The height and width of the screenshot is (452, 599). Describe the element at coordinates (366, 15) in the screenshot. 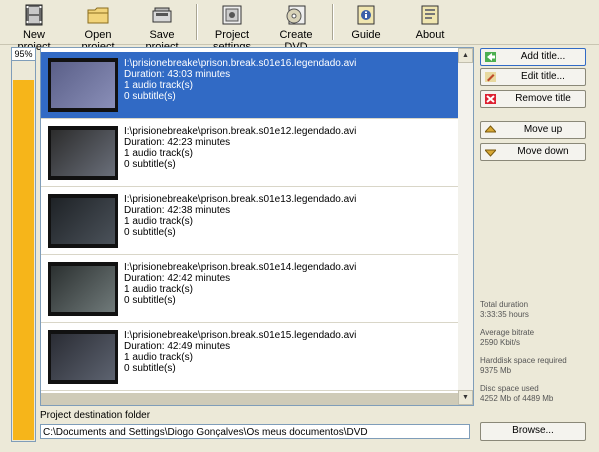

I see `guide-book-icon` at that location.